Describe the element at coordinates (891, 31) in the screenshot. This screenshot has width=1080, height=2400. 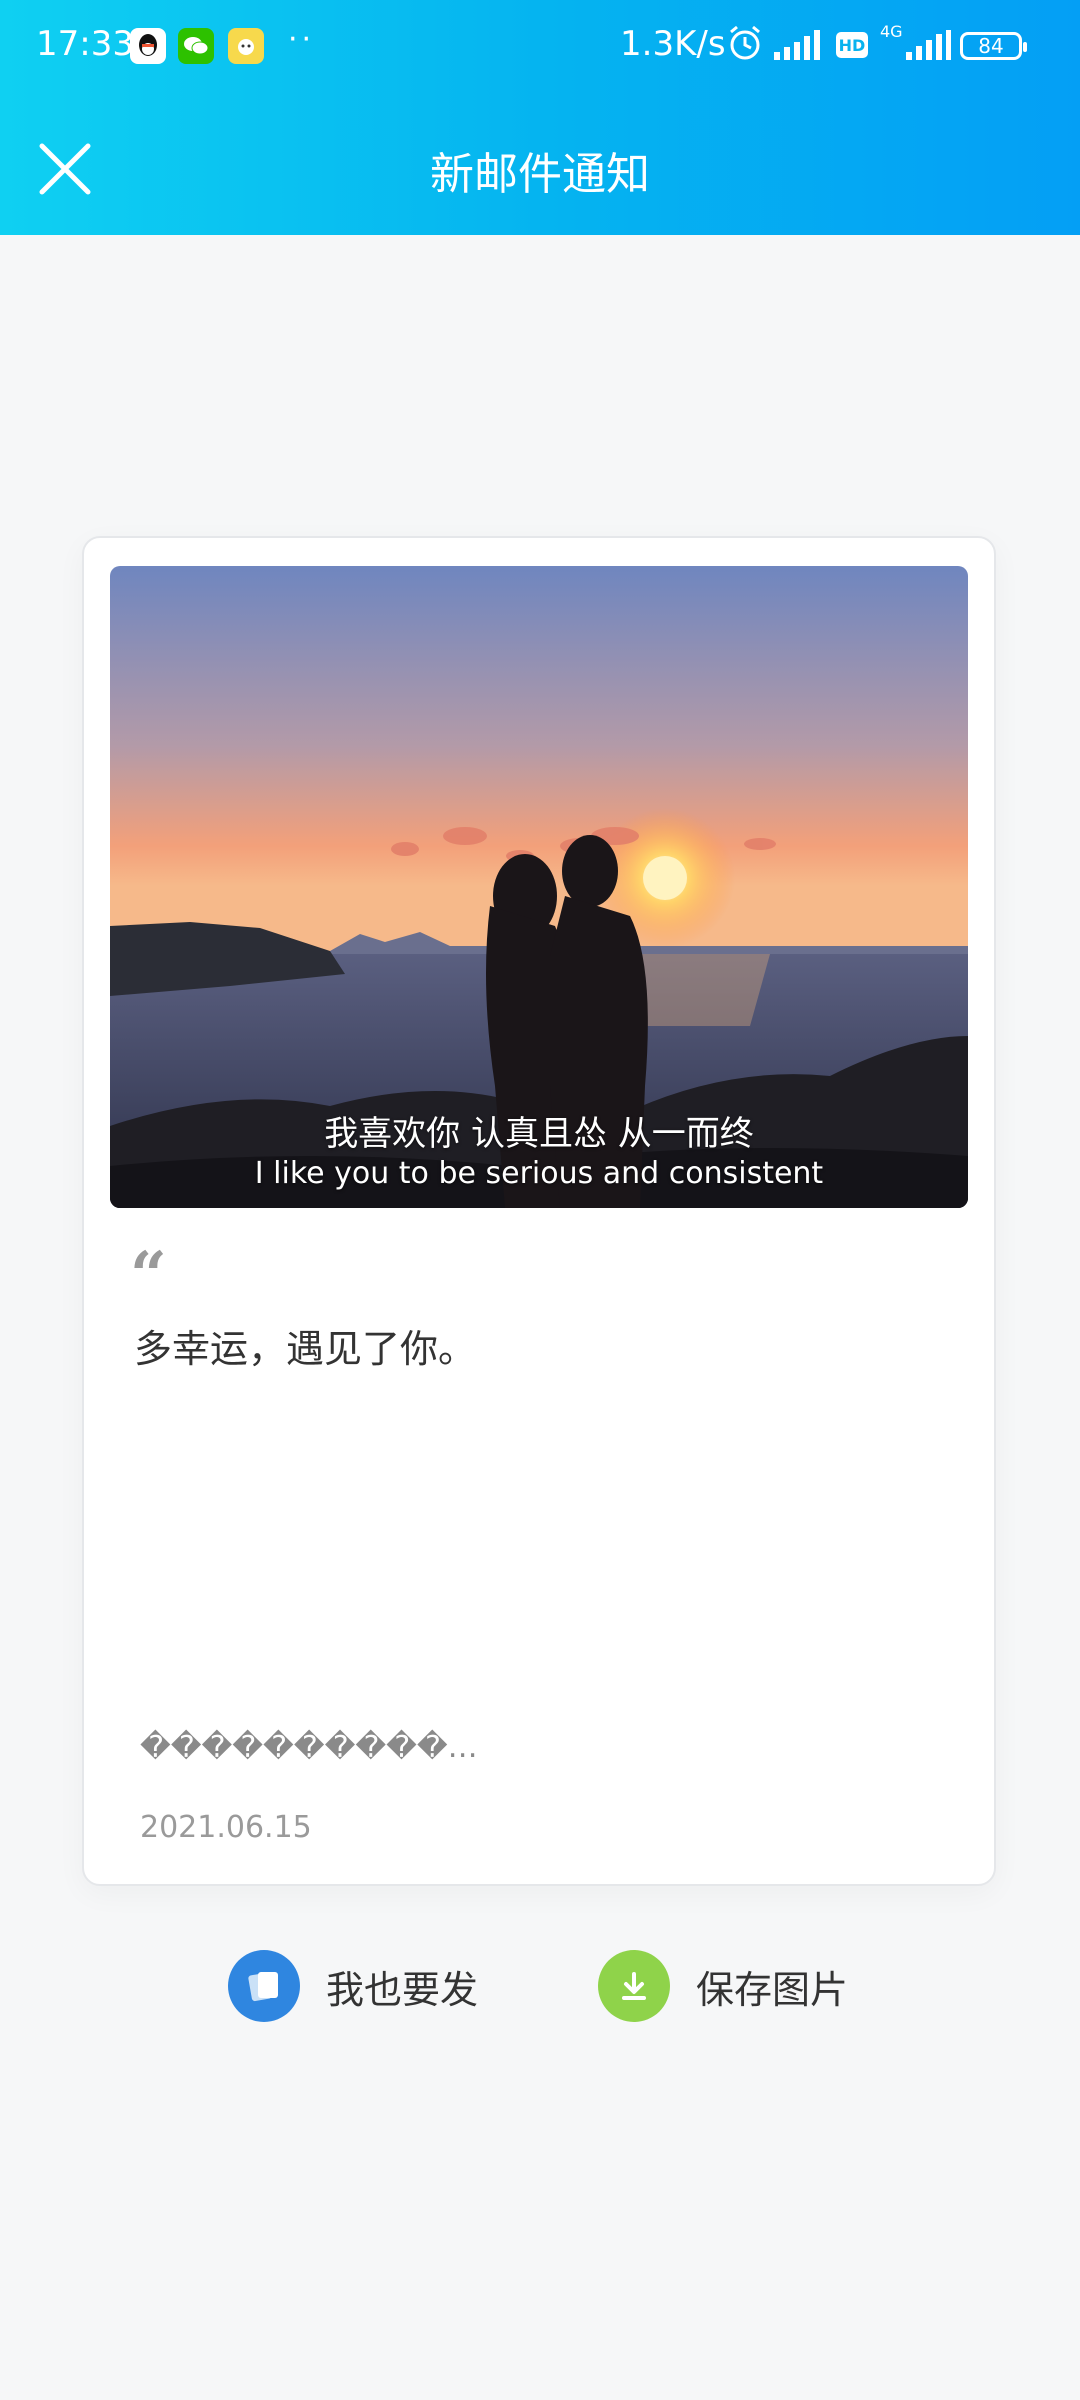
I see `network-type: 4G` at that location.